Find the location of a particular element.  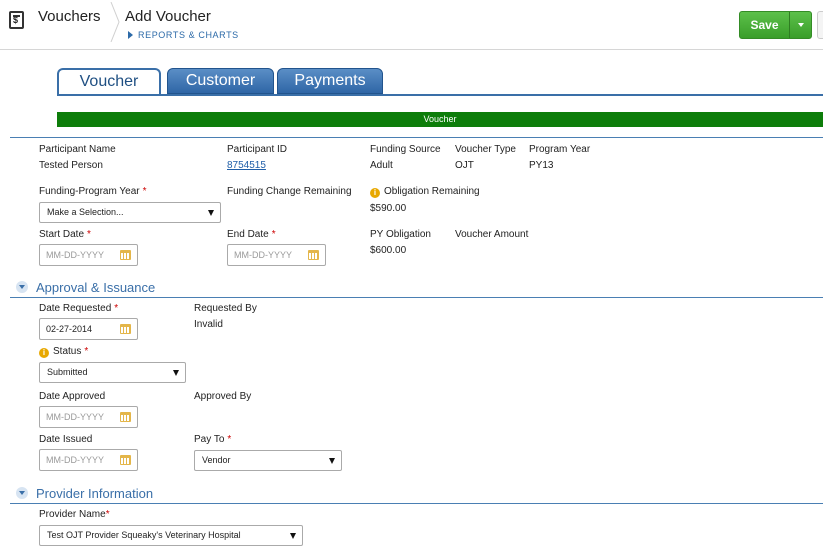

status-label: i Status * is located at coordinates (63, 352).